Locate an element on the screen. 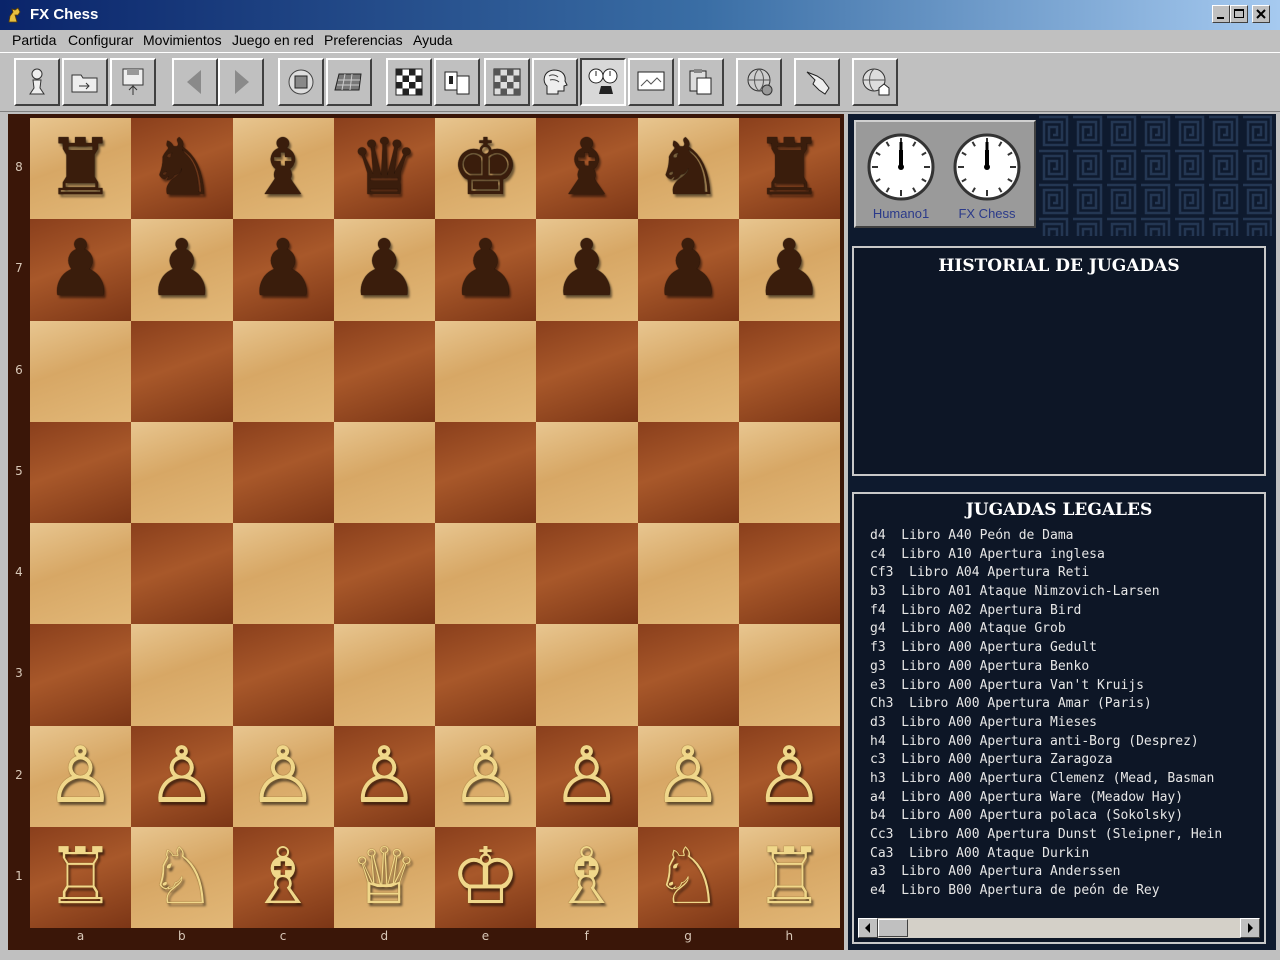 The height and width of the screenshot is (960, 1280). square-d1: ♕ is located at coordinates (384, 877).